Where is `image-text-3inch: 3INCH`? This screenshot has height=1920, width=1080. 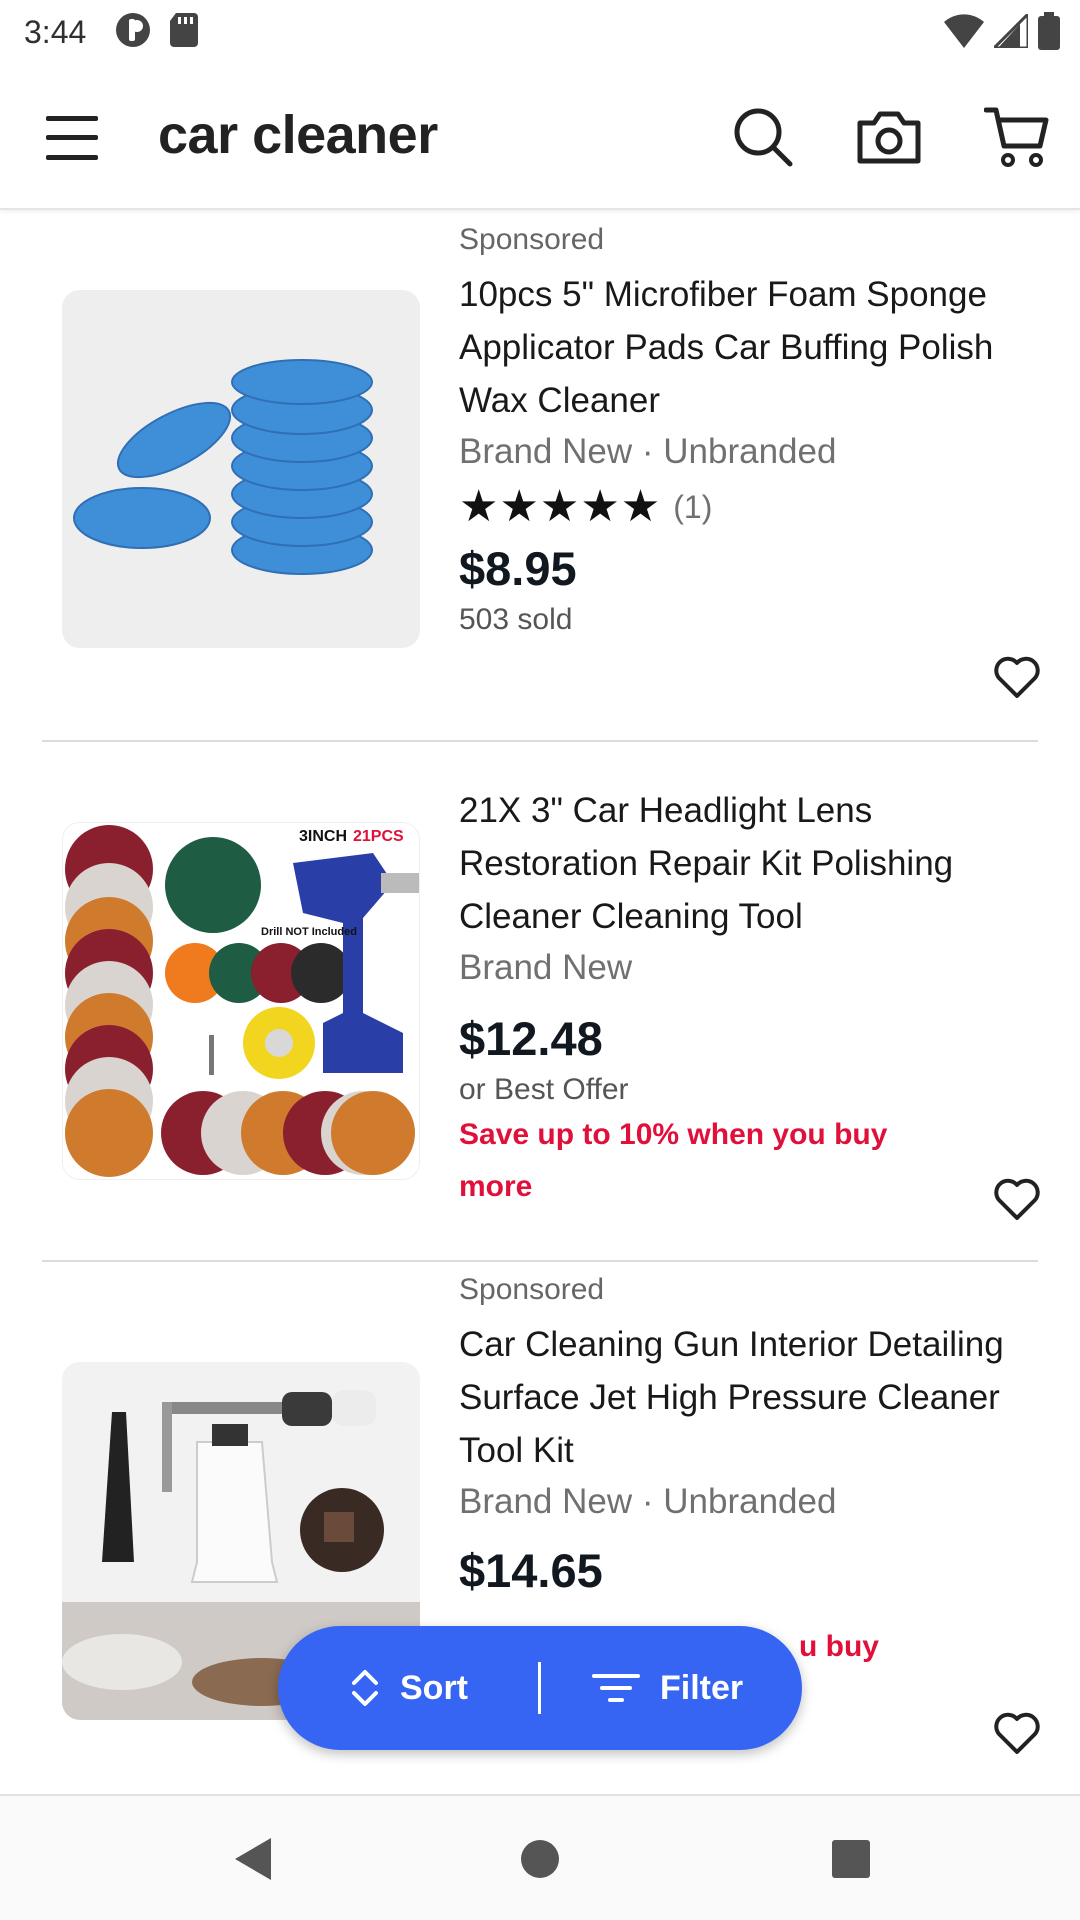 image-text-3inch: 3INCH is located at coordinates (323, 836).